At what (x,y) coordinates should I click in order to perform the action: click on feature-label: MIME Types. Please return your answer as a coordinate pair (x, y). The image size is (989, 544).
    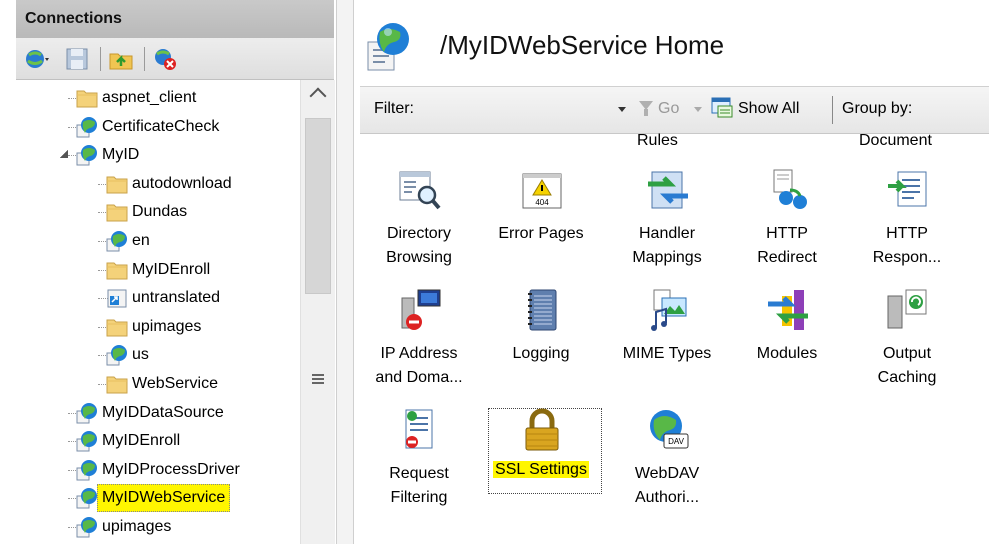
    Looking at the image, I should click on (667, 353).